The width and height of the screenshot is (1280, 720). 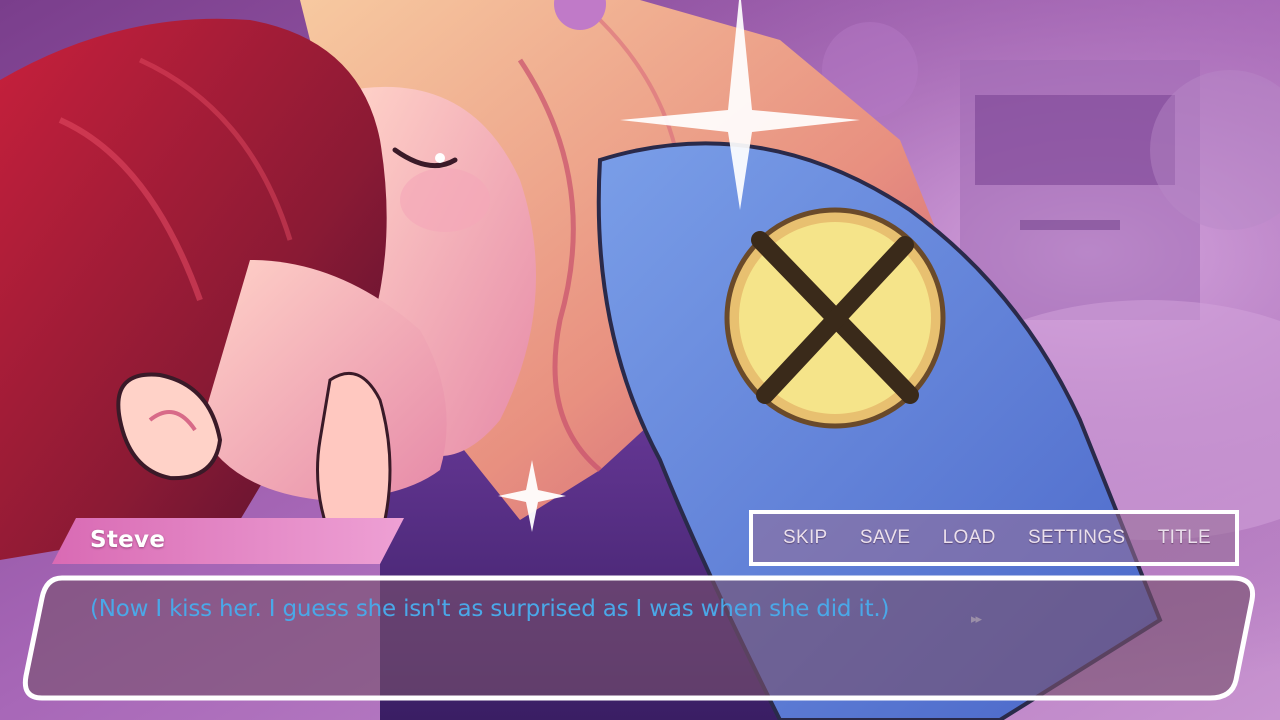 I want to click on speaker-name-plate: Steve, so click(x=228, y=541).